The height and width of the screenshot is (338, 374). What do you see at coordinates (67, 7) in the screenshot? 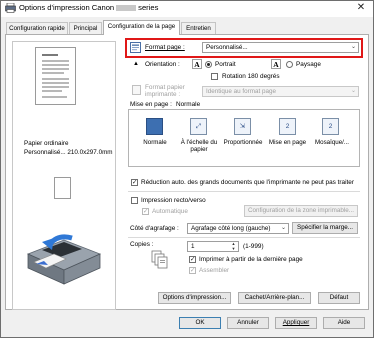
I see `title-prefix: Options d'impression Canon` at bounding box center [67, 7].